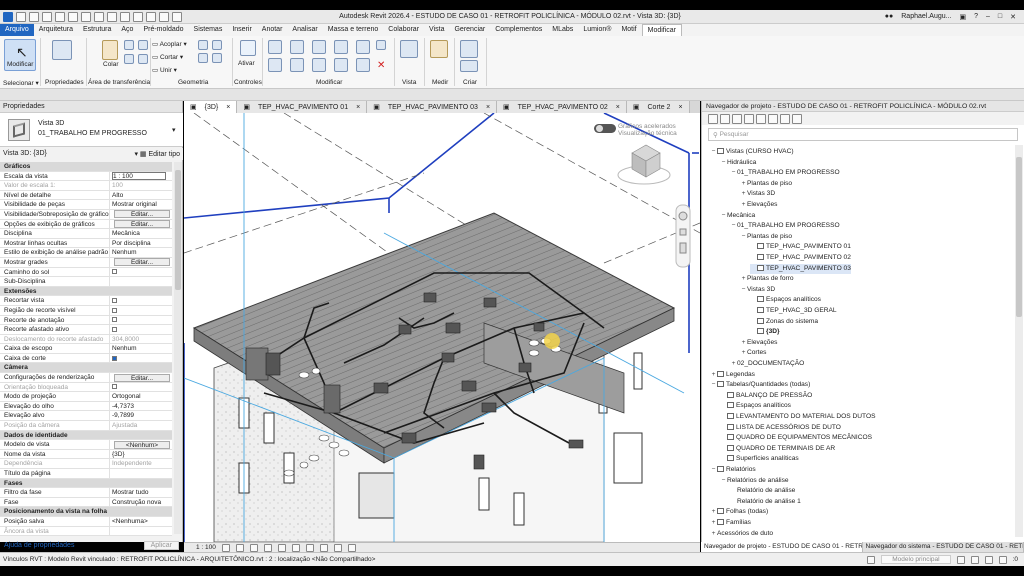  Describe the element at coordinates (785, 300) in the screenshot. I see `browser-node: Espaços analíticos` at that location.